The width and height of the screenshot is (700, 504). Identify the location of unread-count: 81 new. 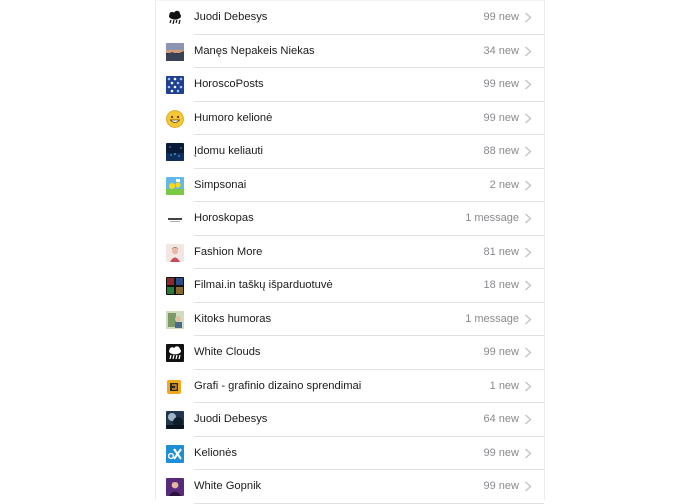
(501, 251).